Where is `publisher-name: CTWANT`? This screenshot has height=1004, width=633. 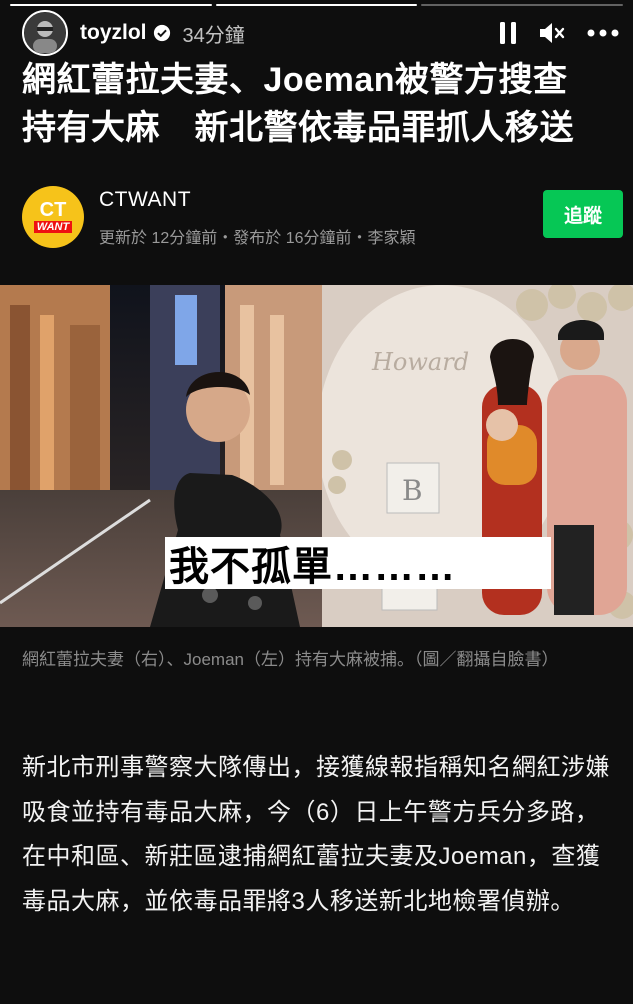 publisher-name: CTWANT is located at coordinates (145, 200).